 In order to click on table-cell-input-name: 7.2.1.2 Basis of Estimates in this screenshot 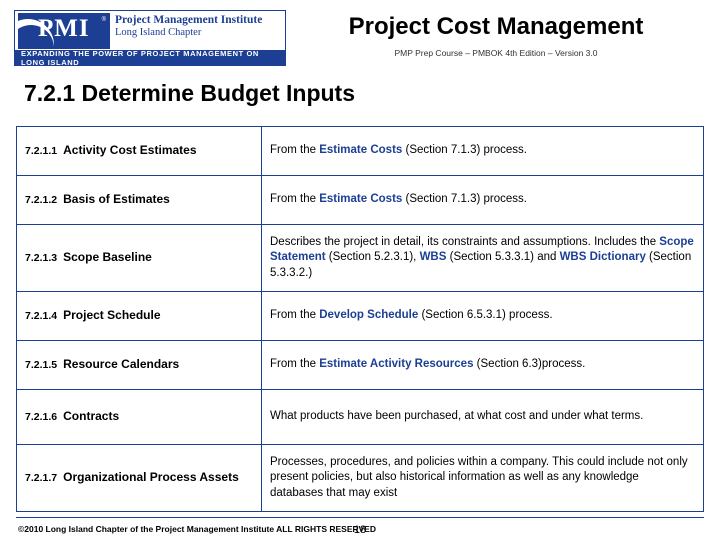, I will do `click(139, 200)`.